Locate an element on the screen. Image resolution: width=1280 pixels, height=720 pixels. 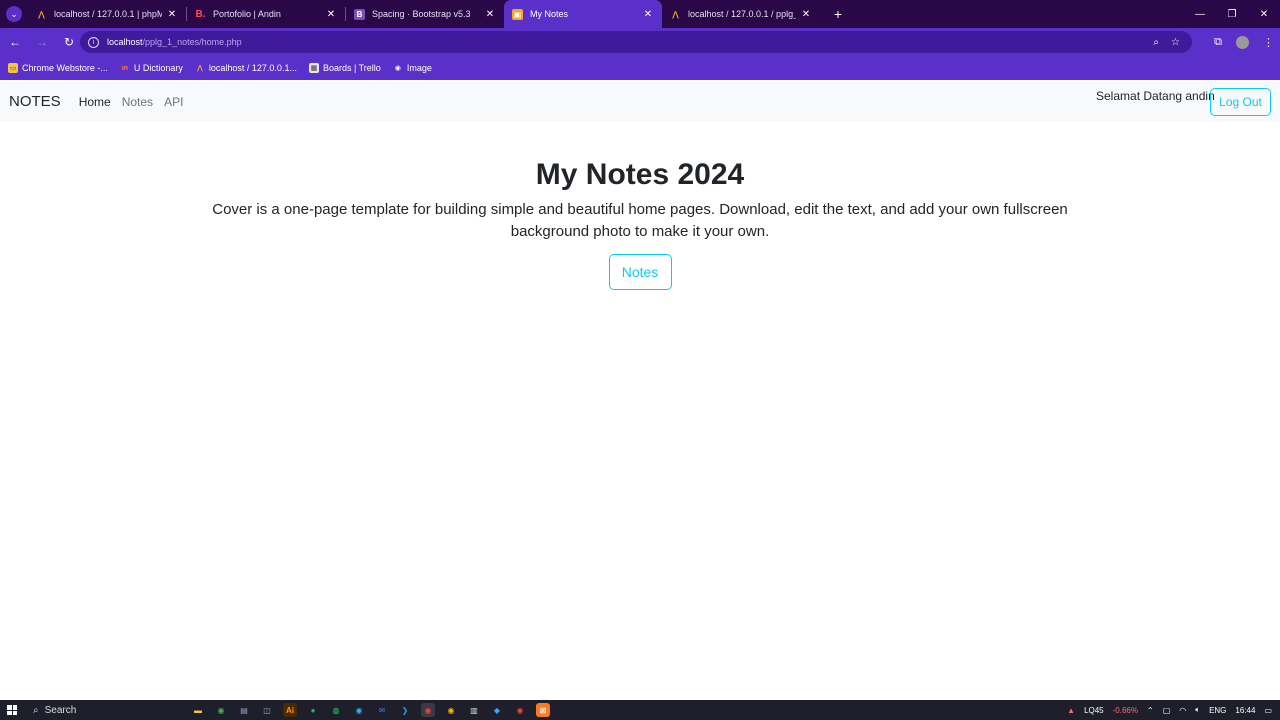
back-arrow-icon: ← is located at coordinates (15, 42).